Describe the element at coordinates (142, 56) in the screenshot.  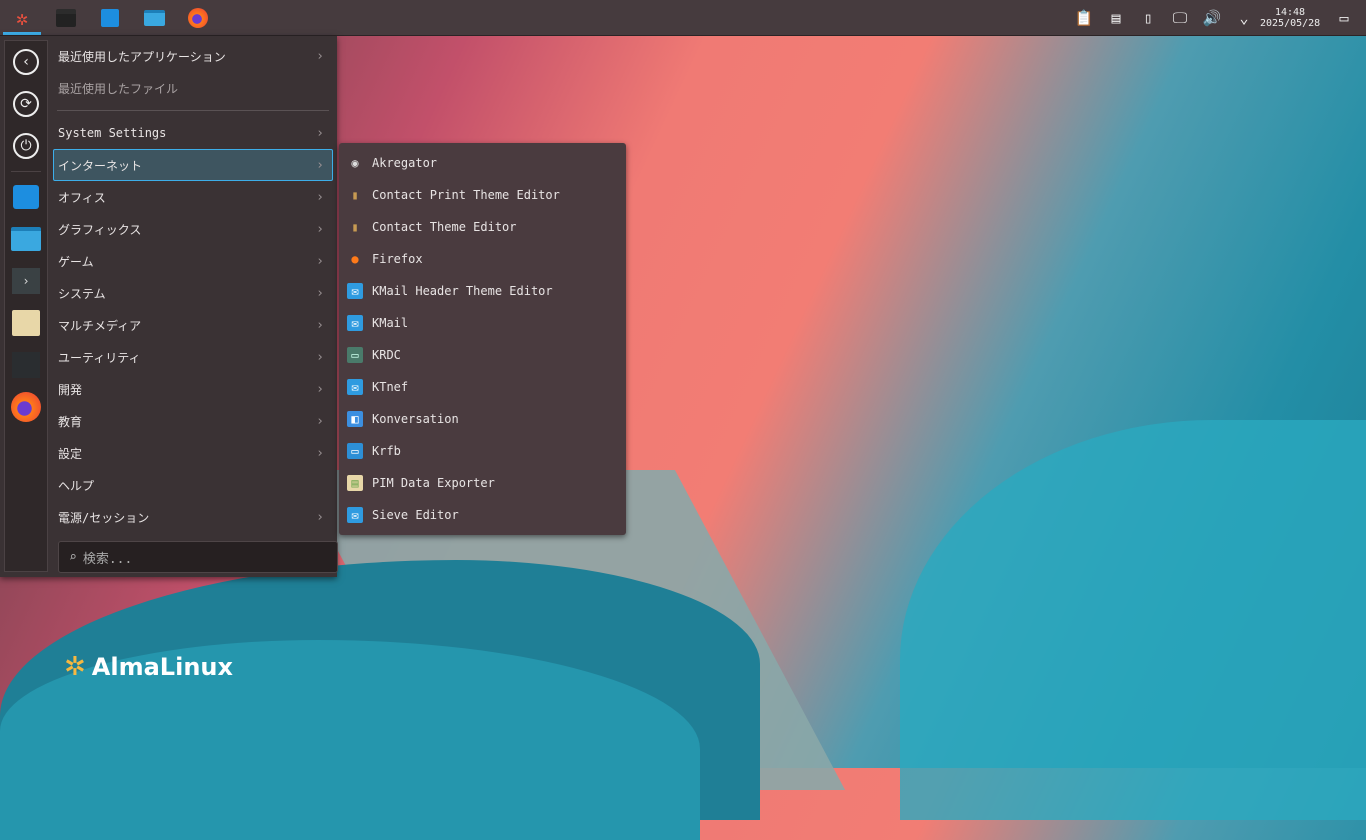
I see `menu-category-label: 最近使用したアプリケーション` at that location.